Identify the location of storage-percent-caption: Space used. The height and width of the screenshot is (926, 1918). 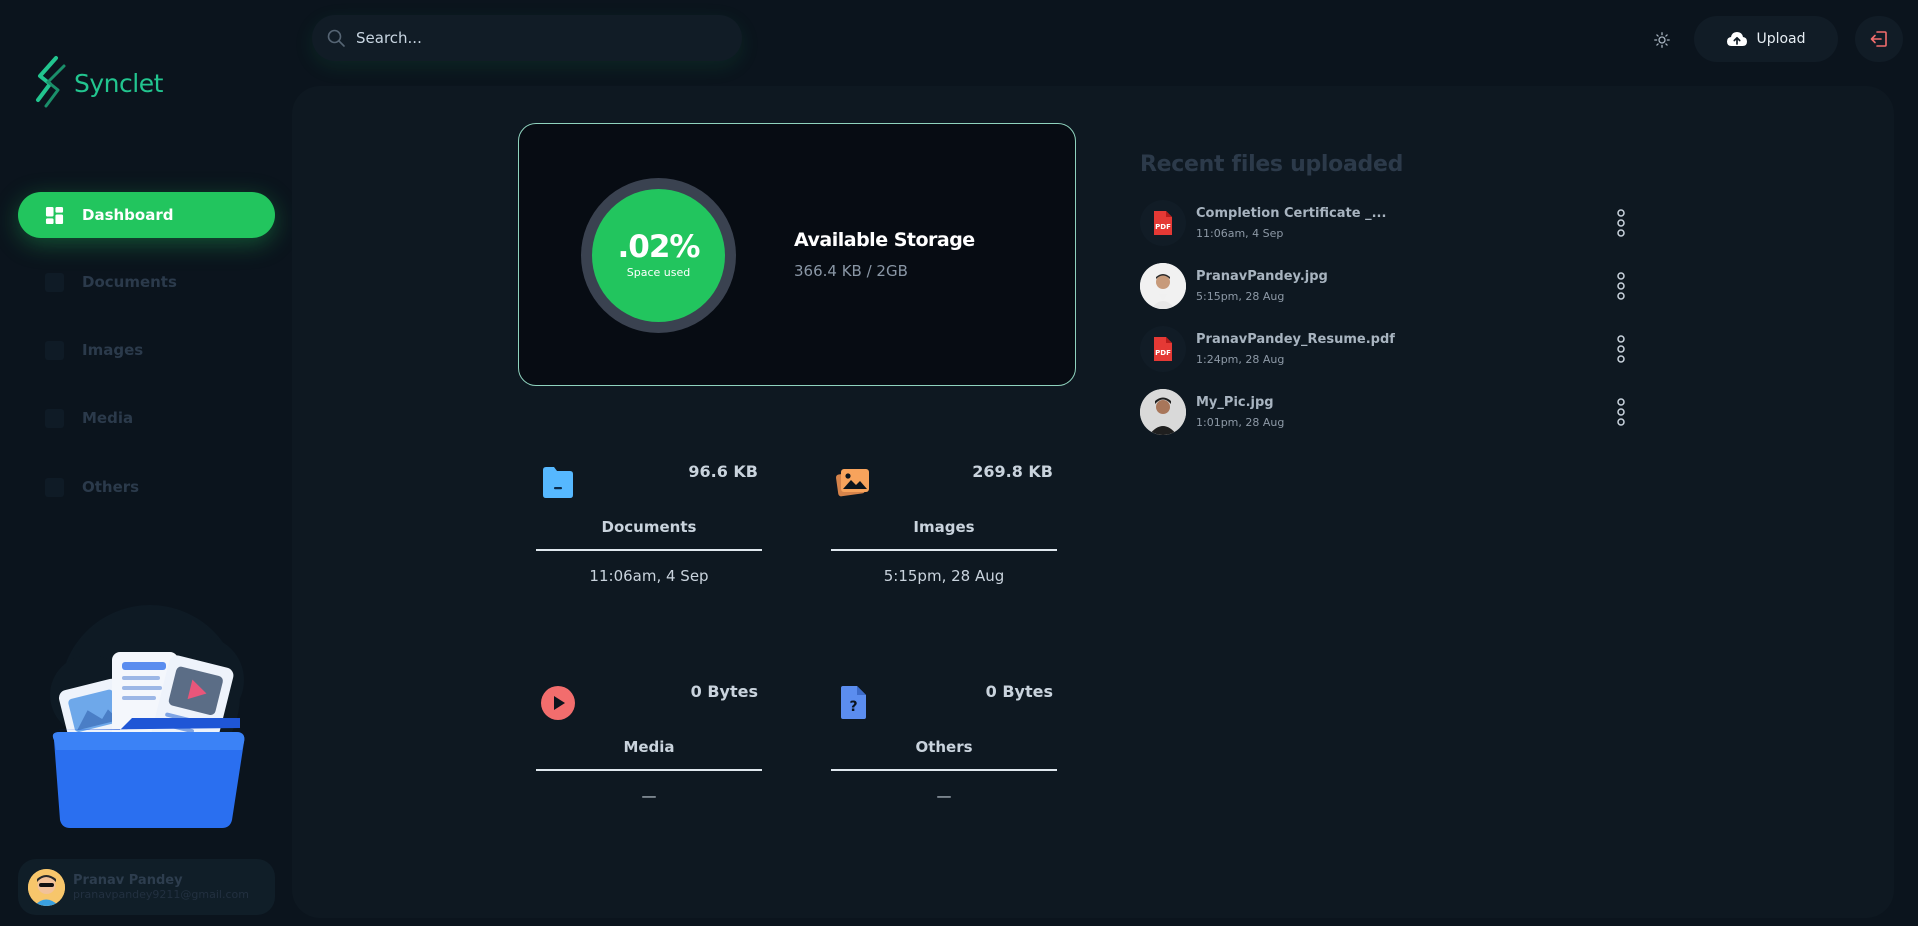
(658, 272).